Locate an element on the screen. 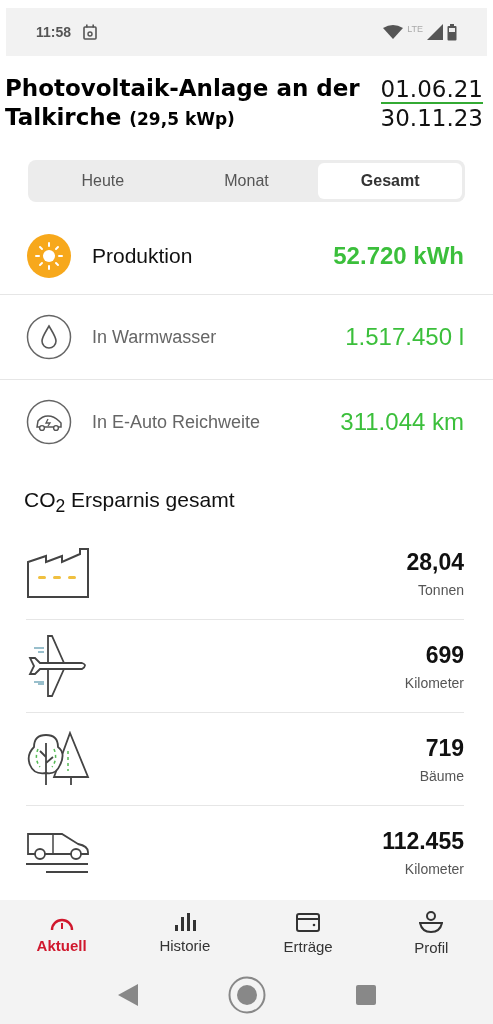 Image resolution: width=493 pixels, height=1024 pixels. savings-unit: Tonnen is located at coordinates (441, 589).